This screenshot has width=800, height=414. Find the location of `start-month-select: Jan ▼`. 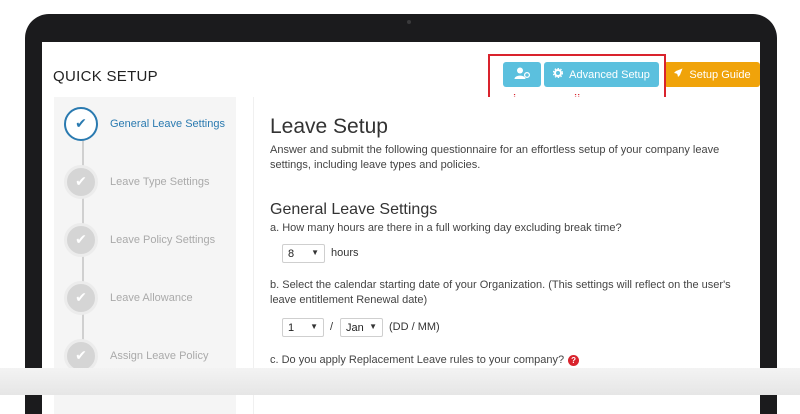

start-month-select: Jan ▼ is located at coordinates (361, 327).